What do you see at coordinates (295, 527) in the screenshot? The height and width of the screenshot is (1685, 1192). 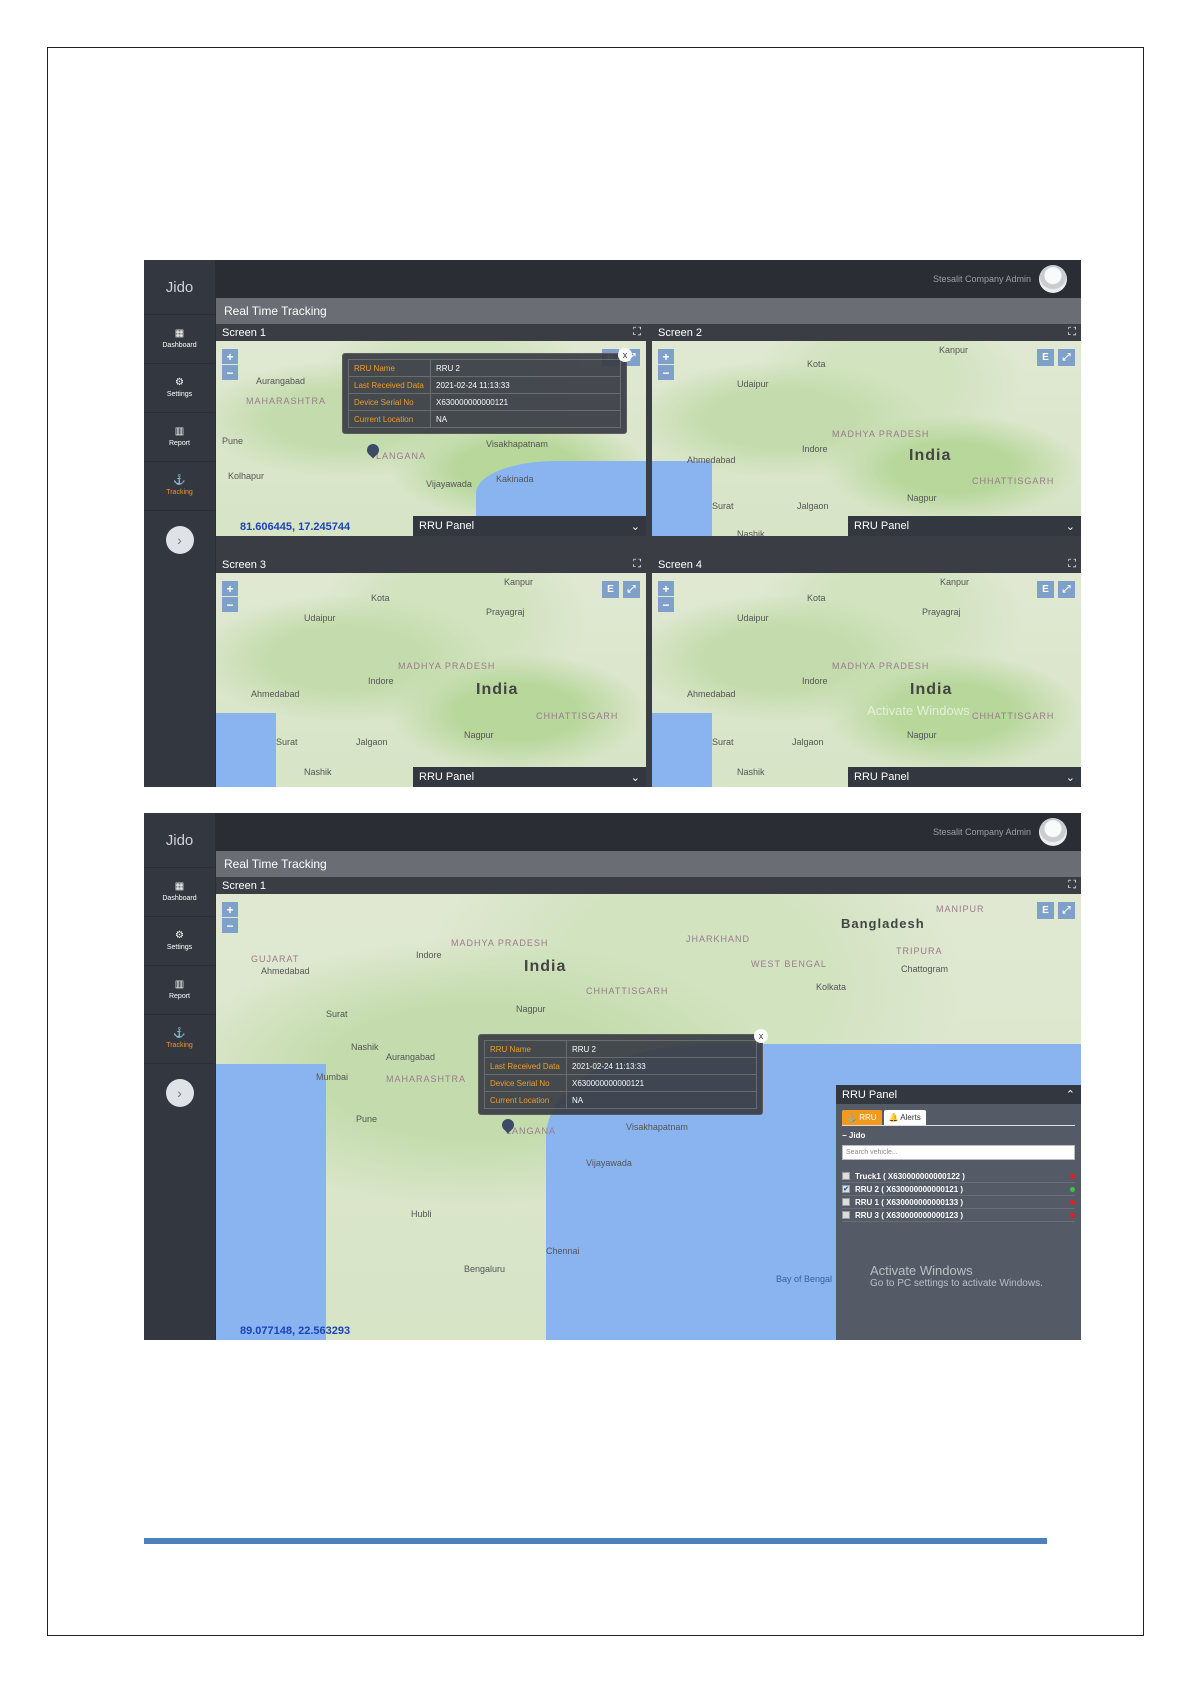 I see `coordinates-readout: 81.606445, 17.245744` at bounding box center [295, 527].